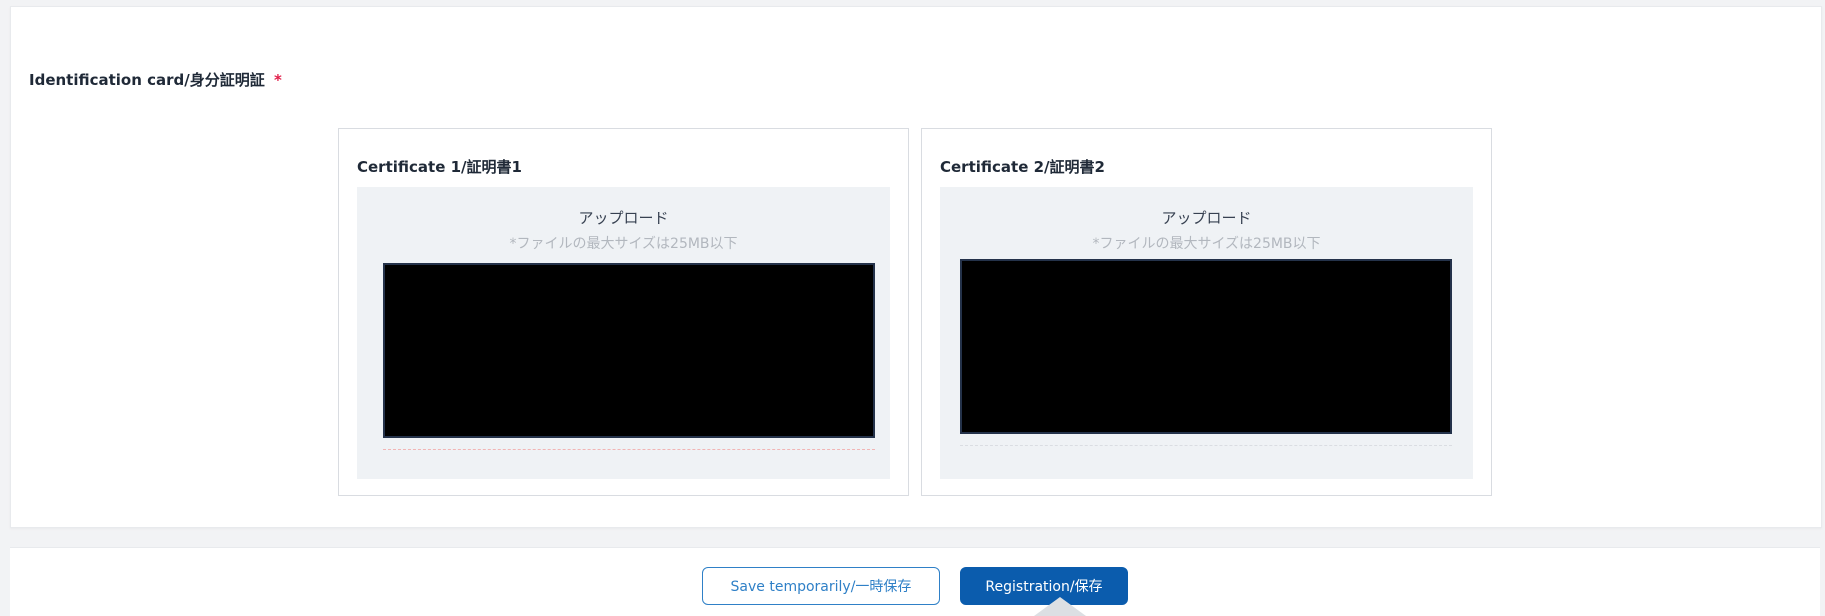  What do you see at coordinates (1206, 218) in the screenshot?
I see `upload-title-2: アップロード` at bounding box center [1206, 218].